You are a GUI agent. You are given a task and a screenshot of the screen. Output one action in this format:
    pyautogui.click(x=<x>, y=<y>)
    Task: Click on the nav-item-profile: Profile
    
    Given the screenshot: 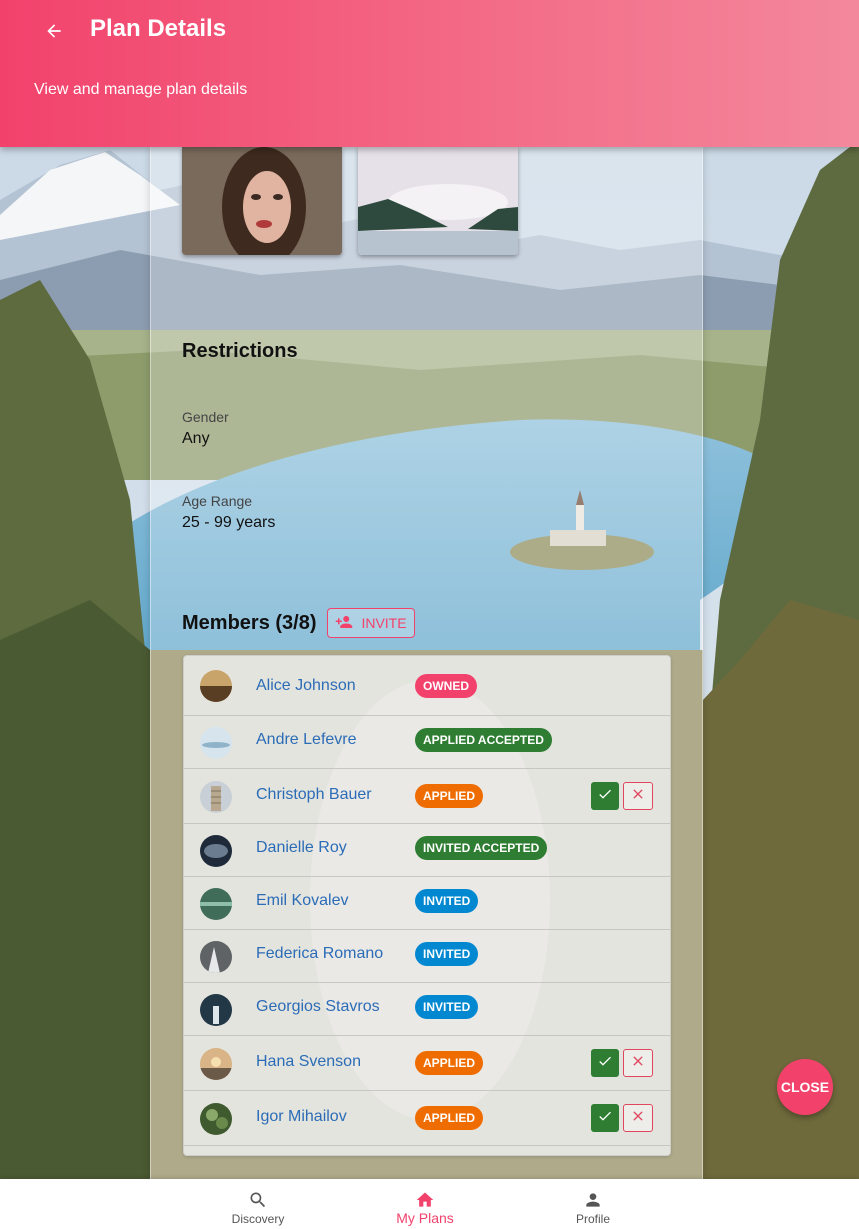 What is the action you would take?
    pyautogui.click(x=593, y=1204)
    